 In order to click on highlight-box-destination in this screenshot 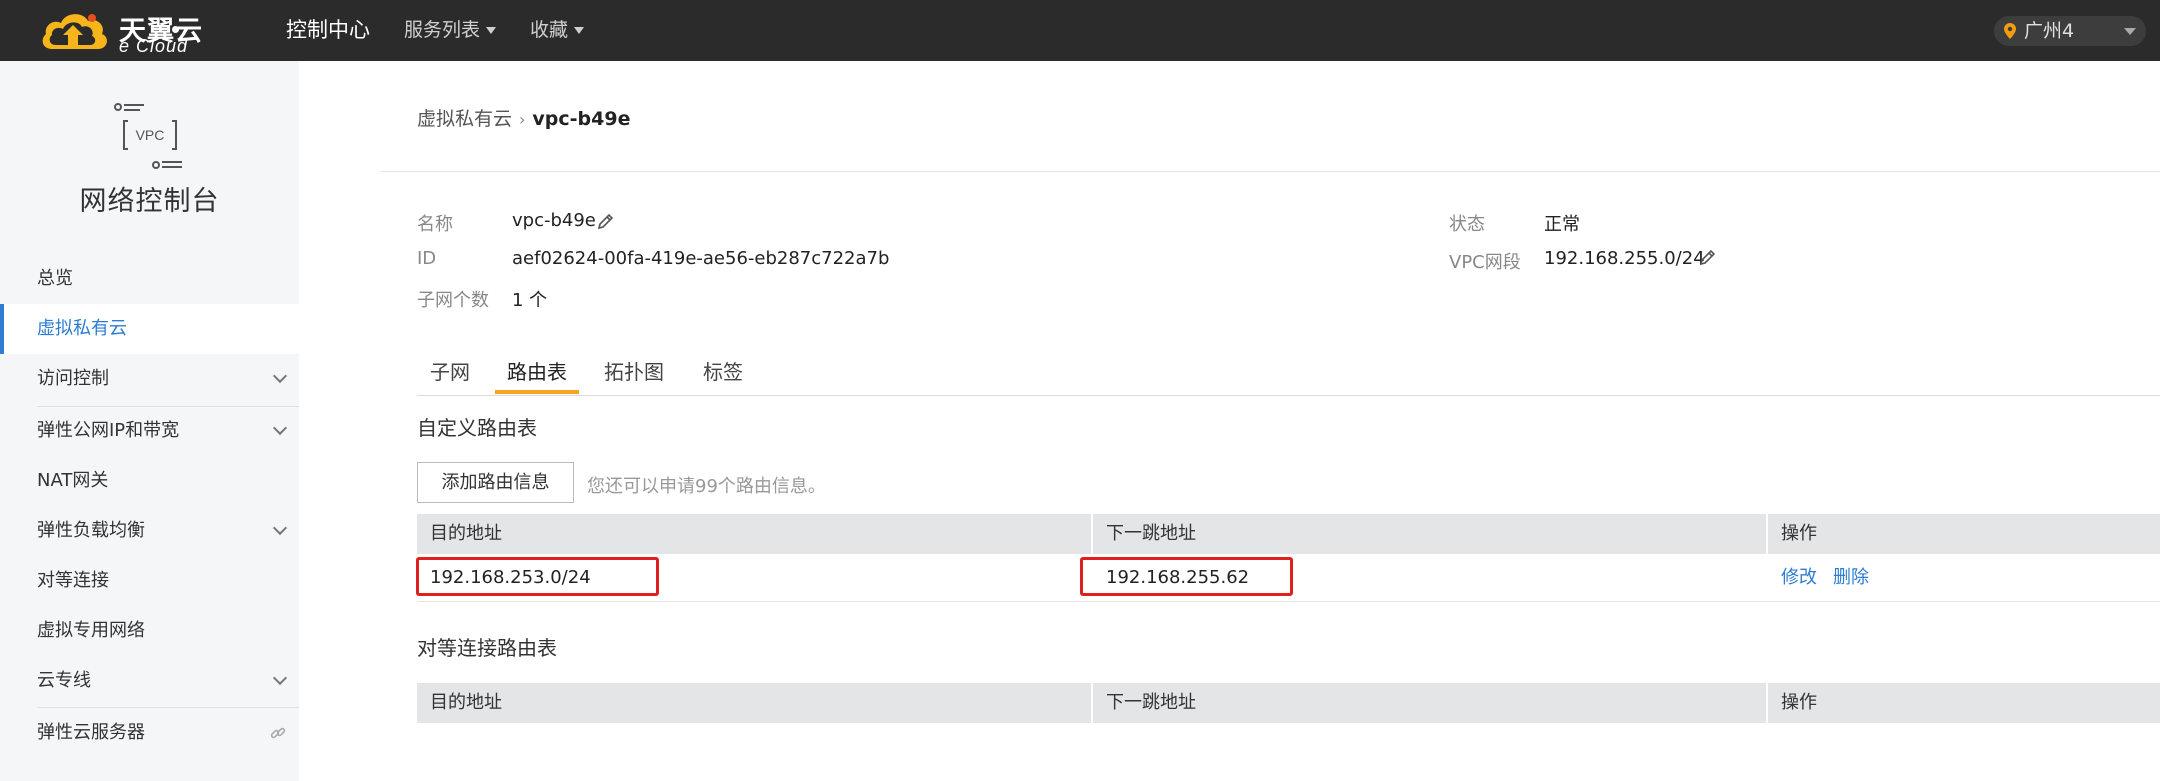, I will do `click(537, 576)`.